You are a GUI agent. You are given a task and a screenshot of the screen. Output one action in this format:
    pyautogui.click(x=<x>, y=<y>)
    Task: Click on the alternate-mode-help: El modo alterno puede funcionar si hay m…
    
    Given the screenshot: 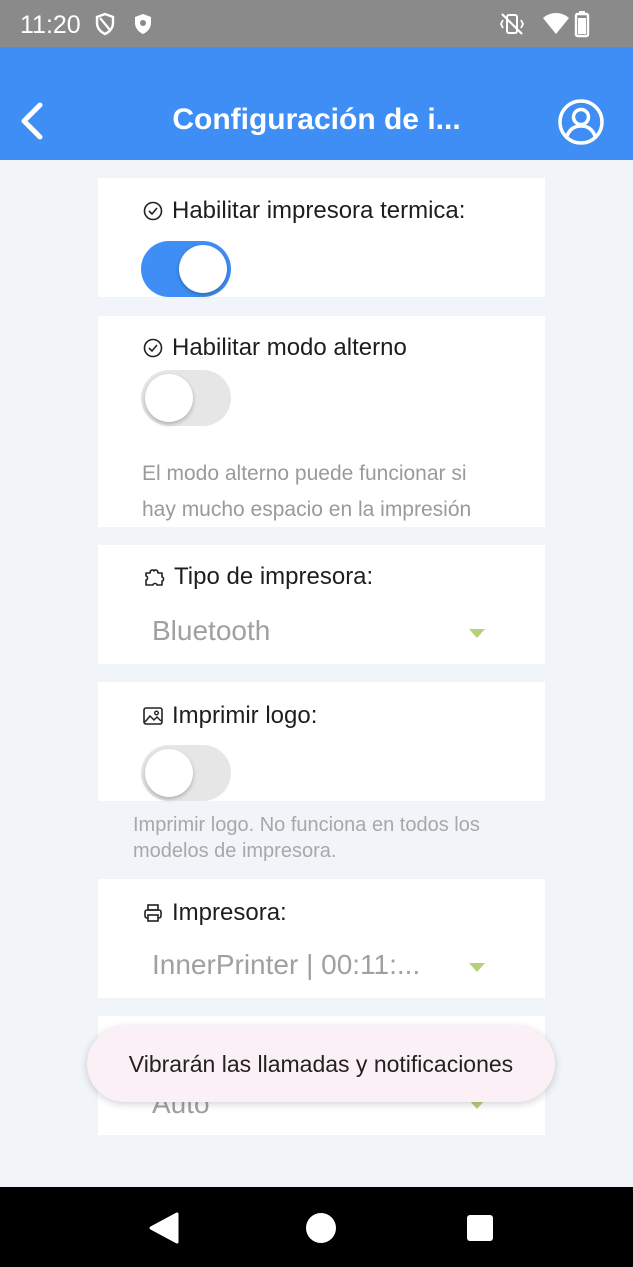 What is the action you would take?
    pyautogui.click(x=337, y=492)
    